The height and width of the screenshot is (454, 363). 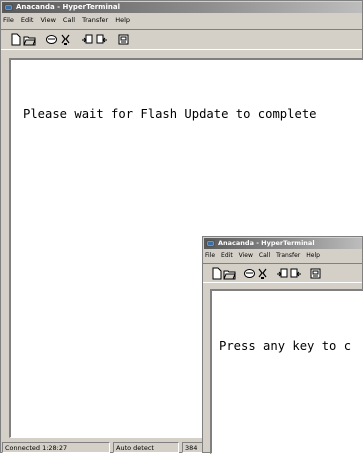 I want to click on status-baud: 384, so click(x=193, y=447).